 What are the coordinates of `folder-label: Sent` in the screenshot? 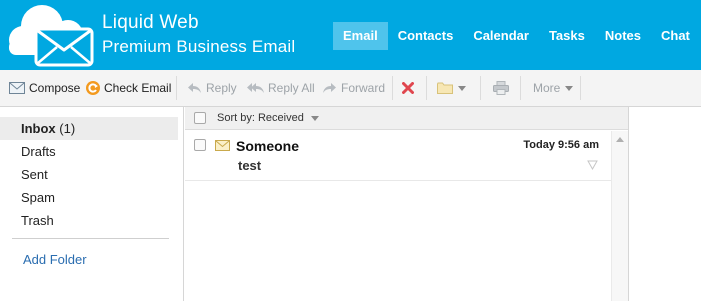 It's located at (34, 174).